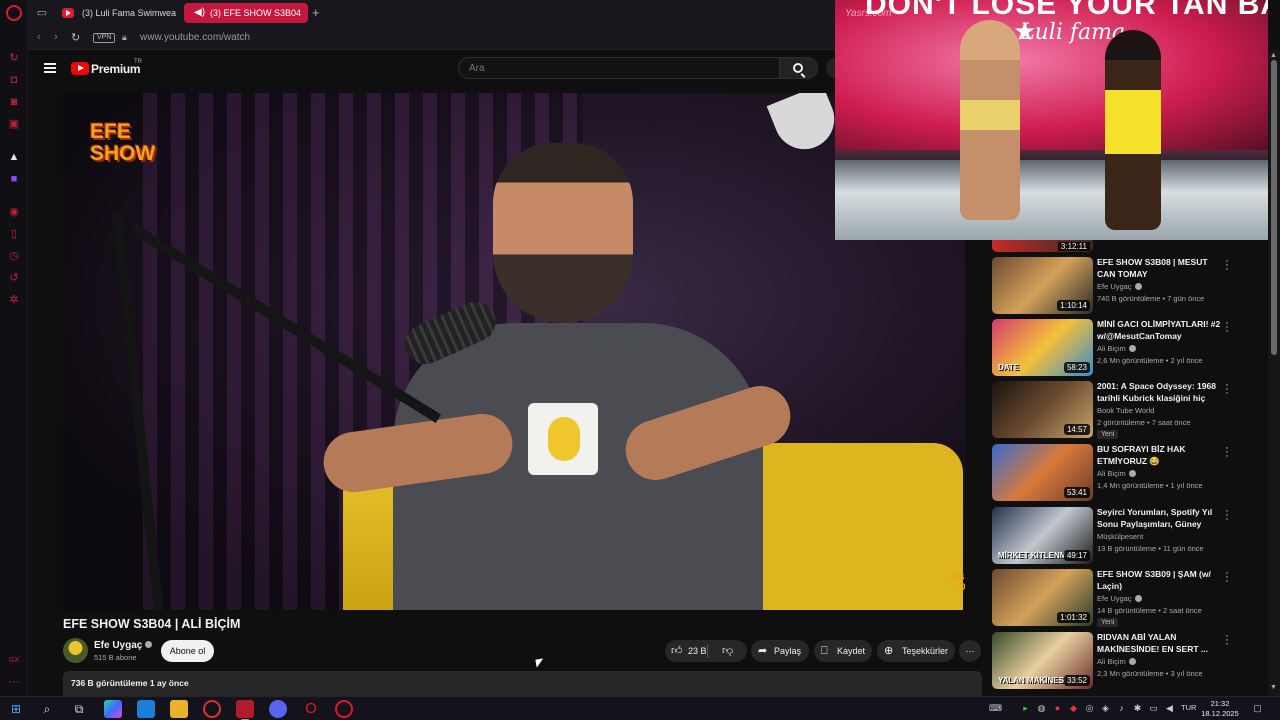  Describe the element at coordinates (1025, 708) in the screenshot. I see `tray-arrow-icon: ▸` at that location.